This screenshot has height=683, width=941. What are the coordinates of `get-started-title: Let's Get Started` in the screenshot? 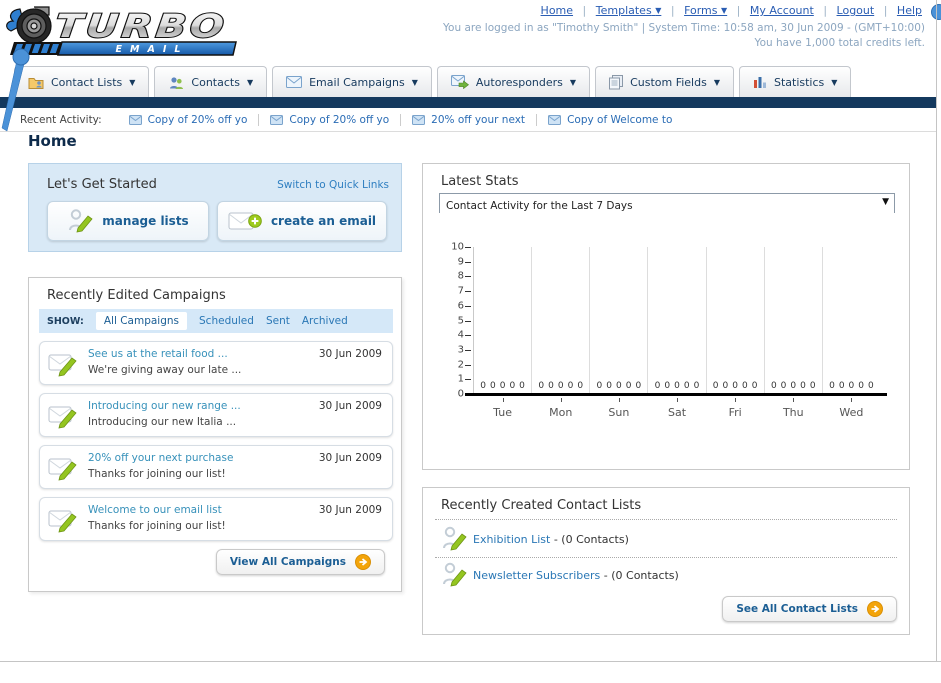 It's located at (102, 184).